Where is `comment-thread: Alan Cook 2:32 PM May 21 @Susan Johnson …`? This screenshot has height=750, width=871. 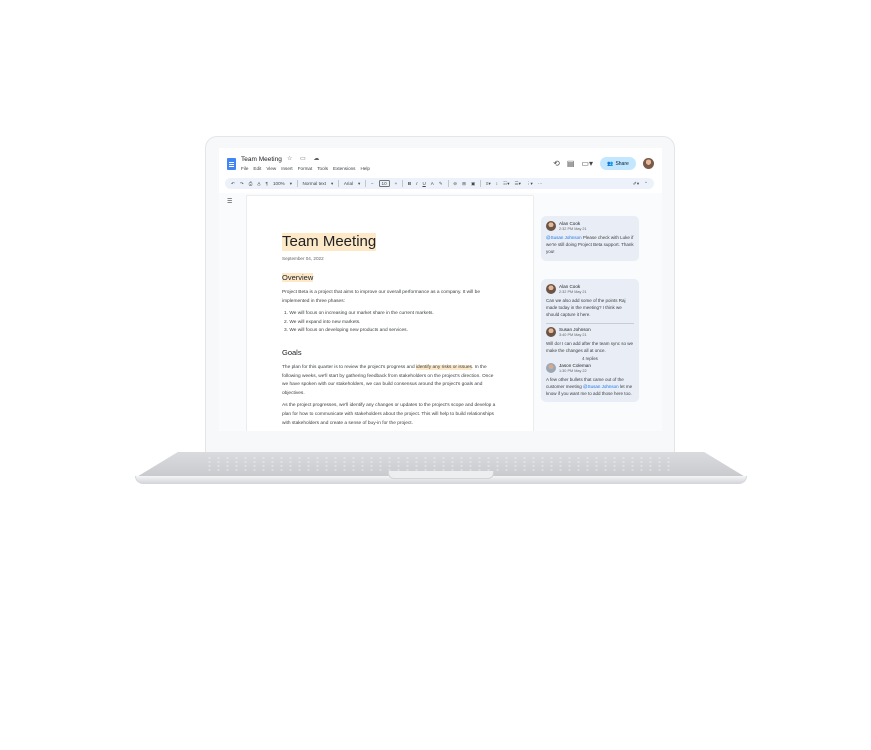
comment-thread: Alan Cook 2:32 PM May 21 @Susan Johnson … is located at coordinates (590, 238).